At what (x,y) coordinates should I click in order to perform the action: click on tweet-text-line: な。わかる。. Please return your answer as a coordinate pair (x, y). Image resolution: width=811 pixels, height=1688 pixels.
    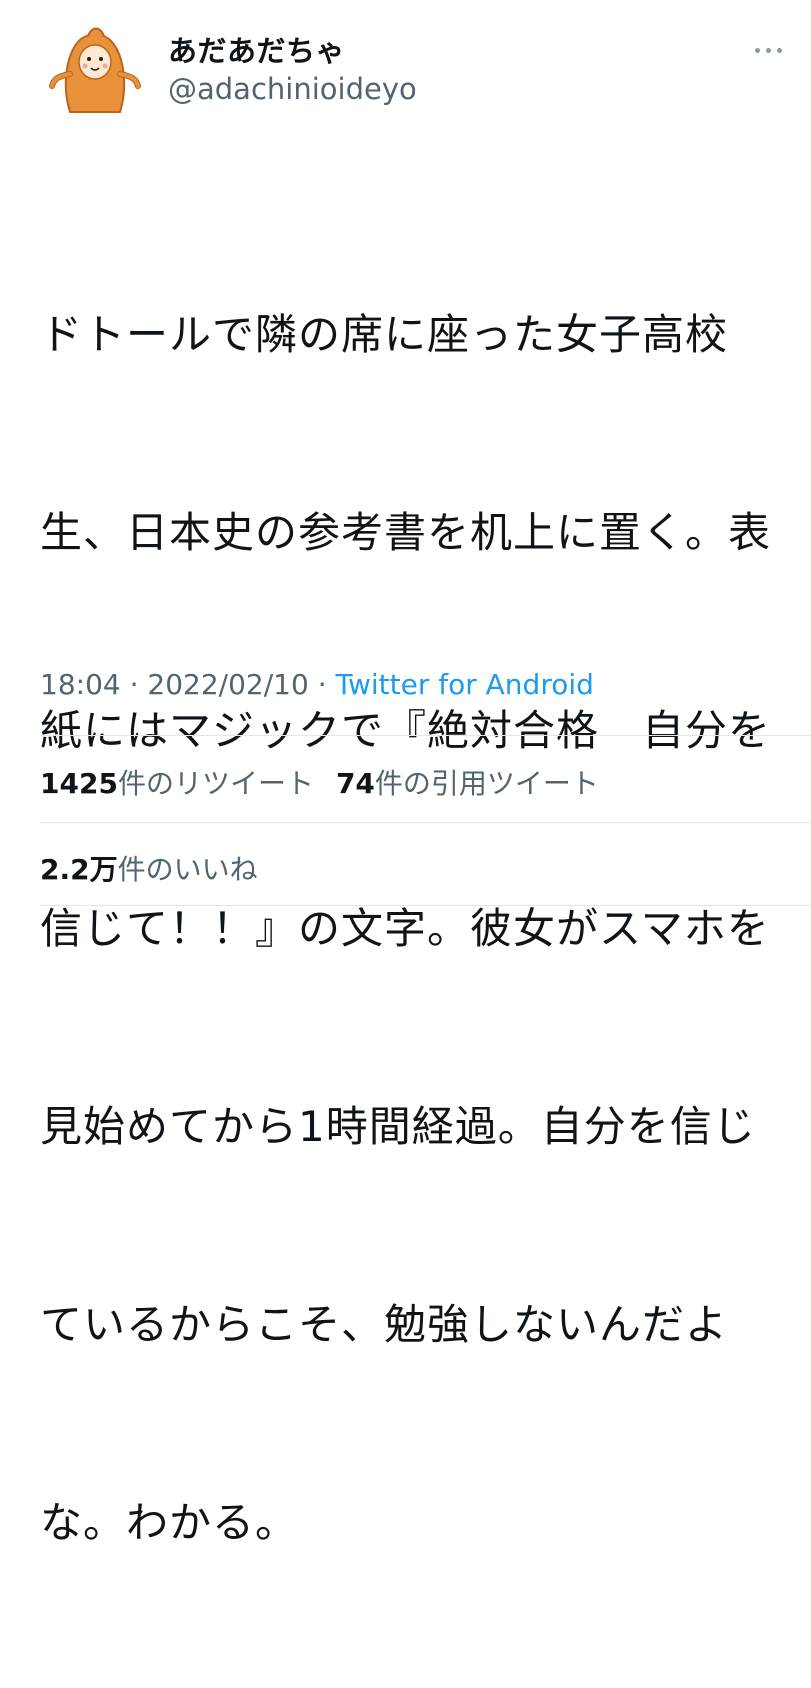
    Looking at the image, I should click on (169, 1522).